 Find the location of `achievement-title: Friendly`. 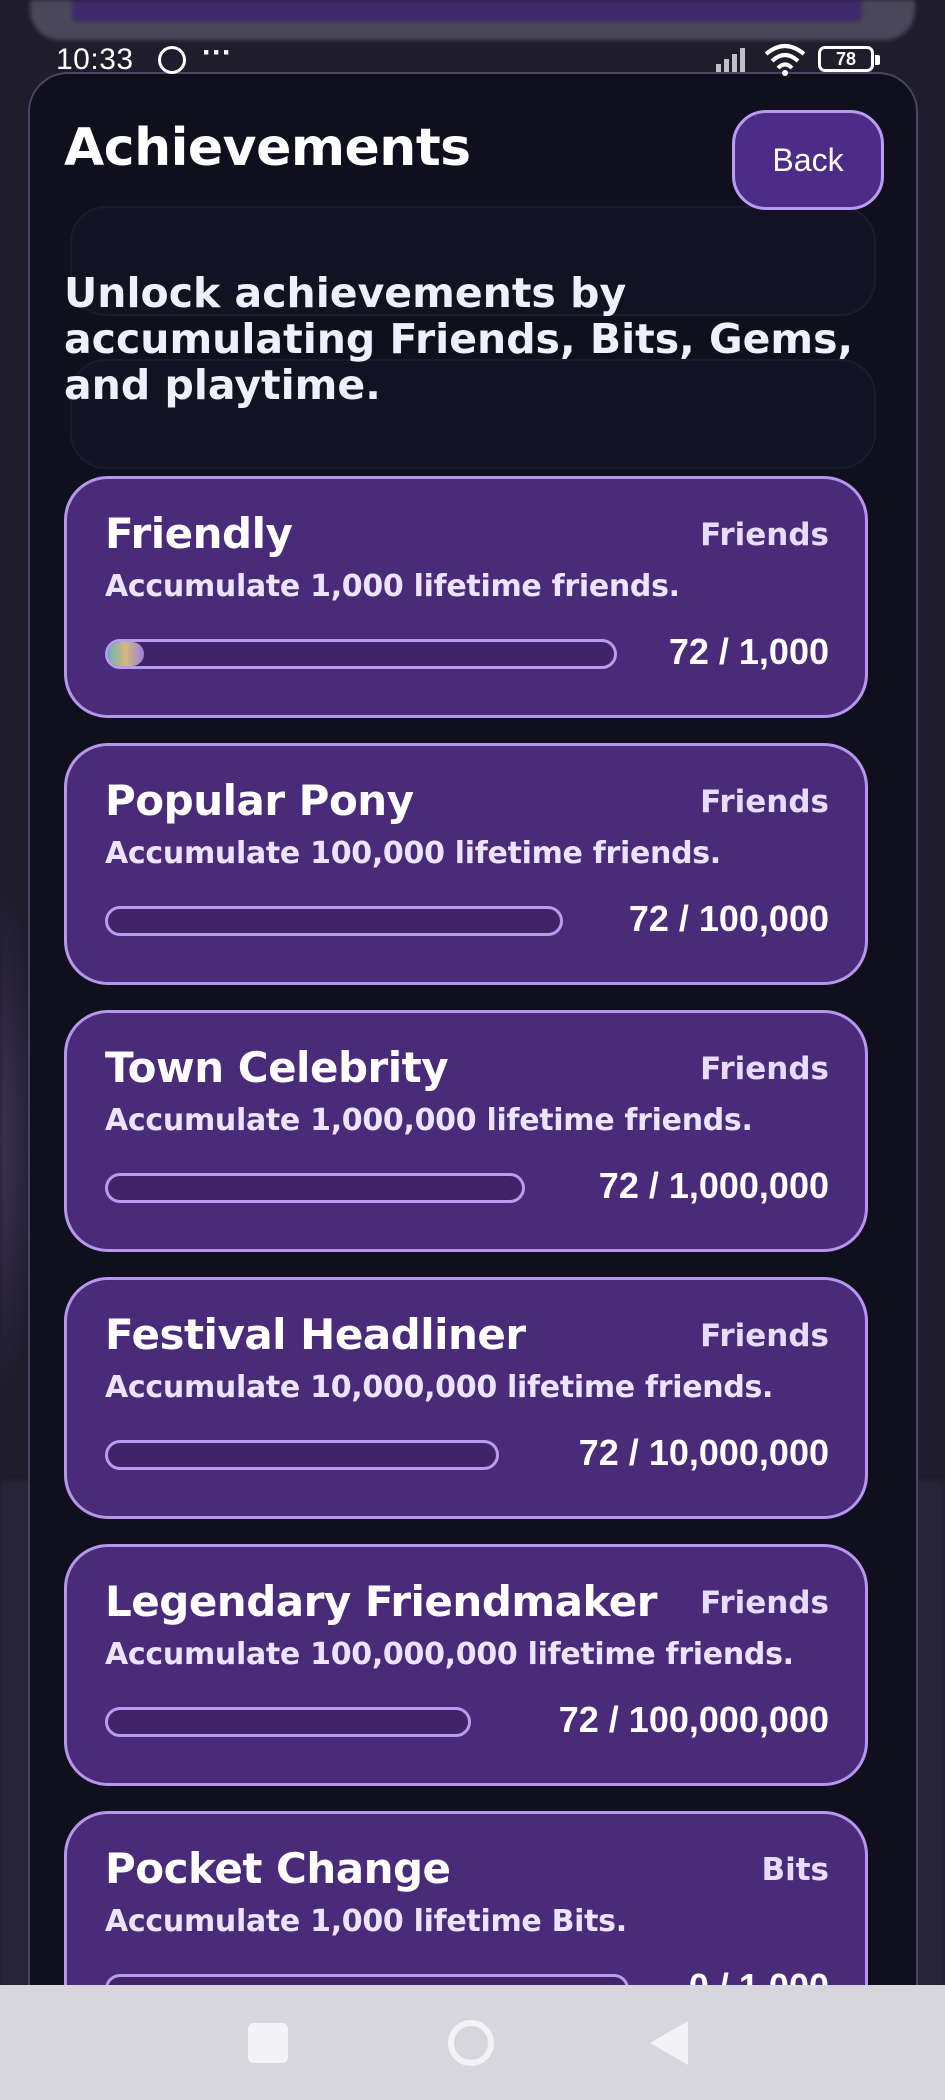

achievement-title: Friendly is located at coordinates (199, 533).